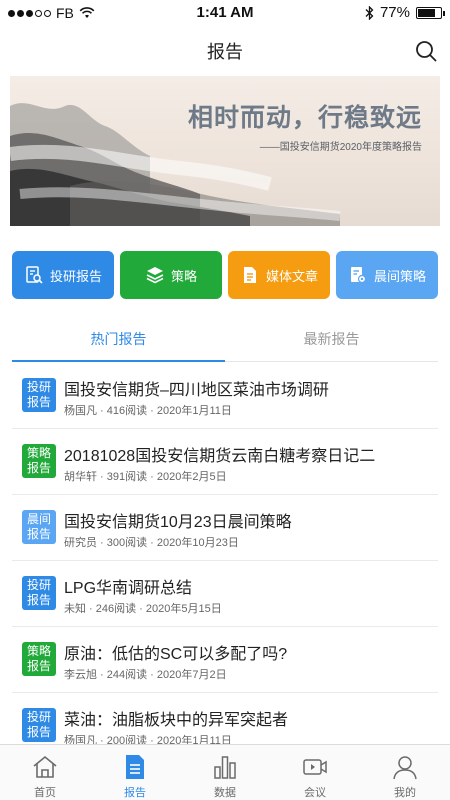 The height and width of the screenshot is (800, 450). I want to click on home-icon, so click(45, 766).